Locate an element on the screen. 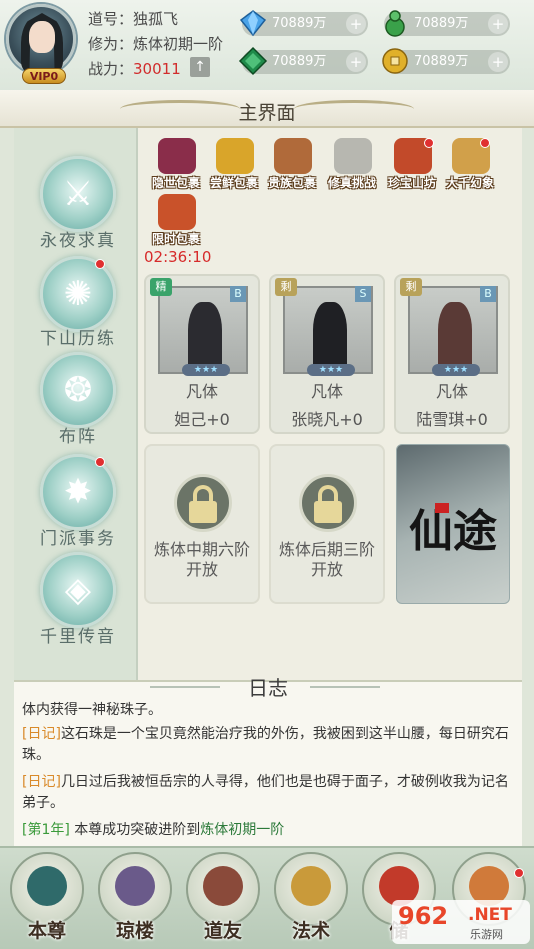  sidebar-label: 千里传音 is located at coordinates (78, 637).